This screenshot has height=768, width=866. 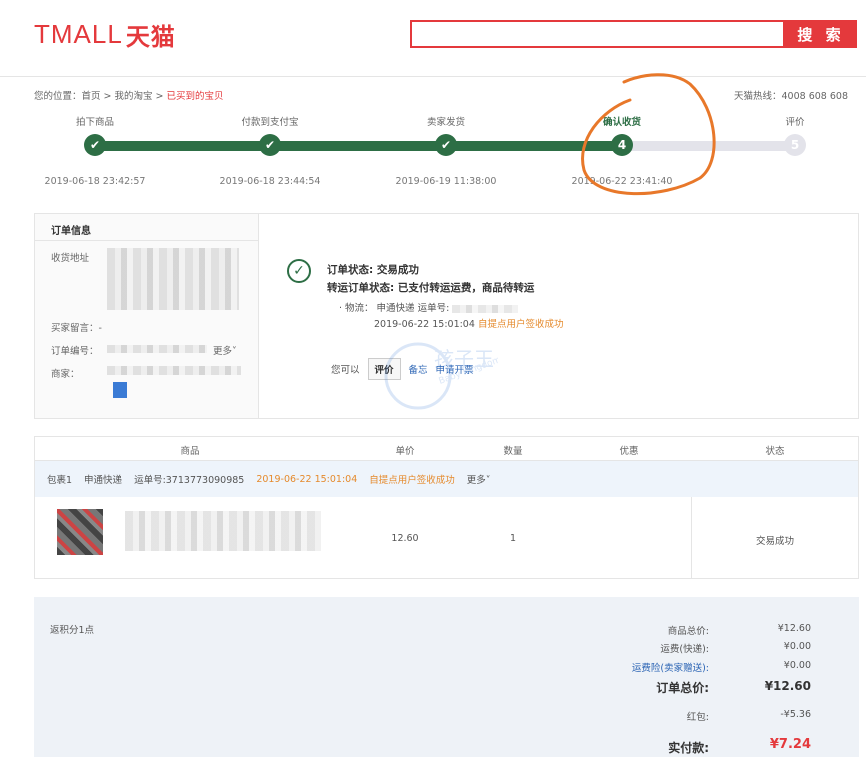 I want to click on actual-paid-label: 实付款:, so click(x=688, y=748).